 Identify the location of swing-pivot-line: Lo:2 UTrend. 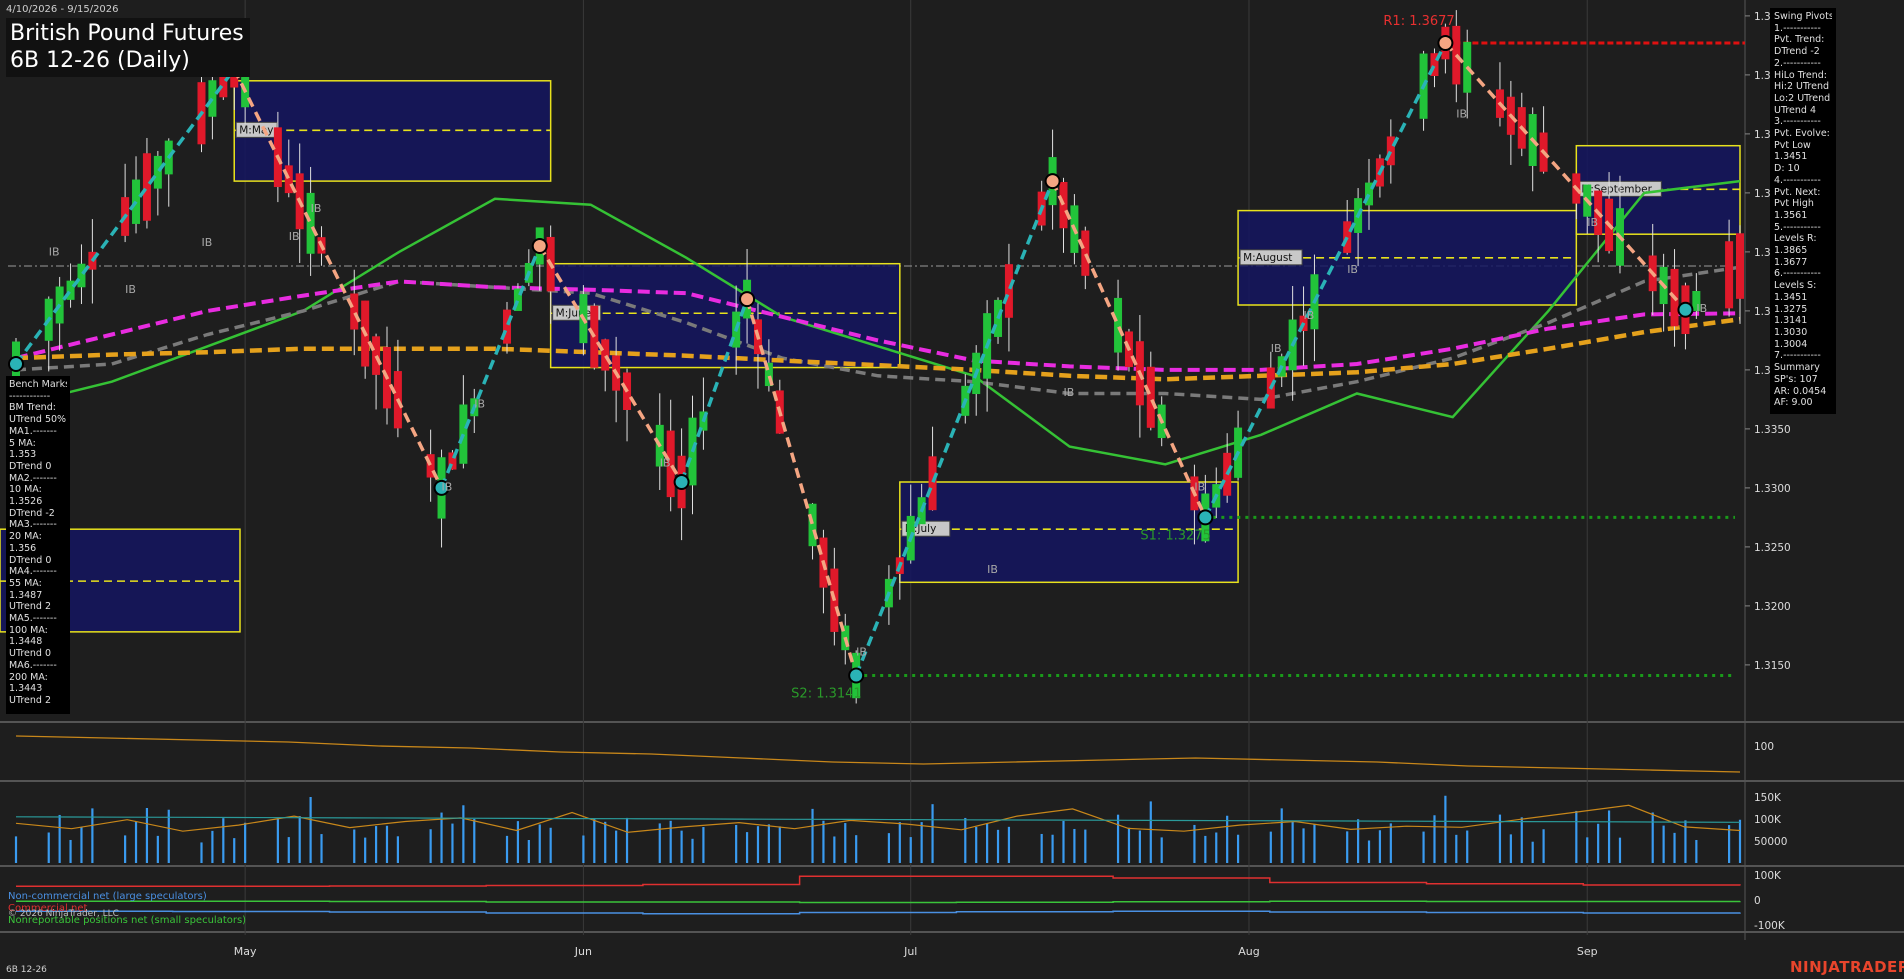
(1802, 98).